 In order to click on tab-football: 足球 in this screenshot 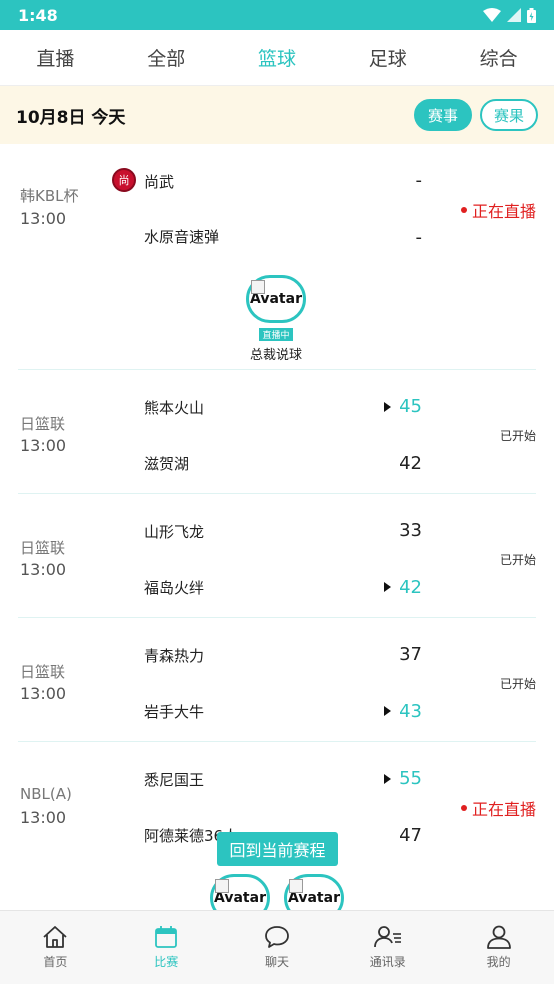, I will do `click(387, 57)`.